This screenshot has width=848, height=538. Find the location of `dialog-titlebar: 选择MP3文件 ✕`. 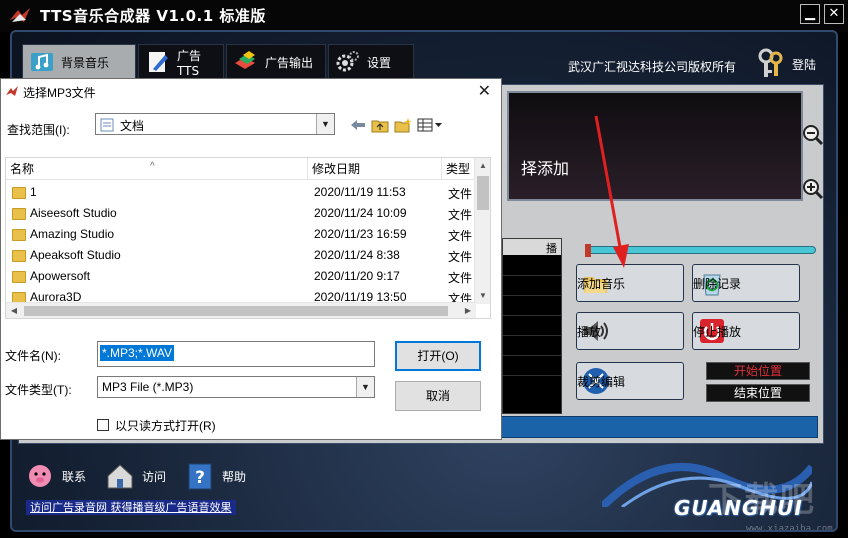

dialog-titlebar: 选择MP3文件 ✕ is located at coordinates (251, 91).